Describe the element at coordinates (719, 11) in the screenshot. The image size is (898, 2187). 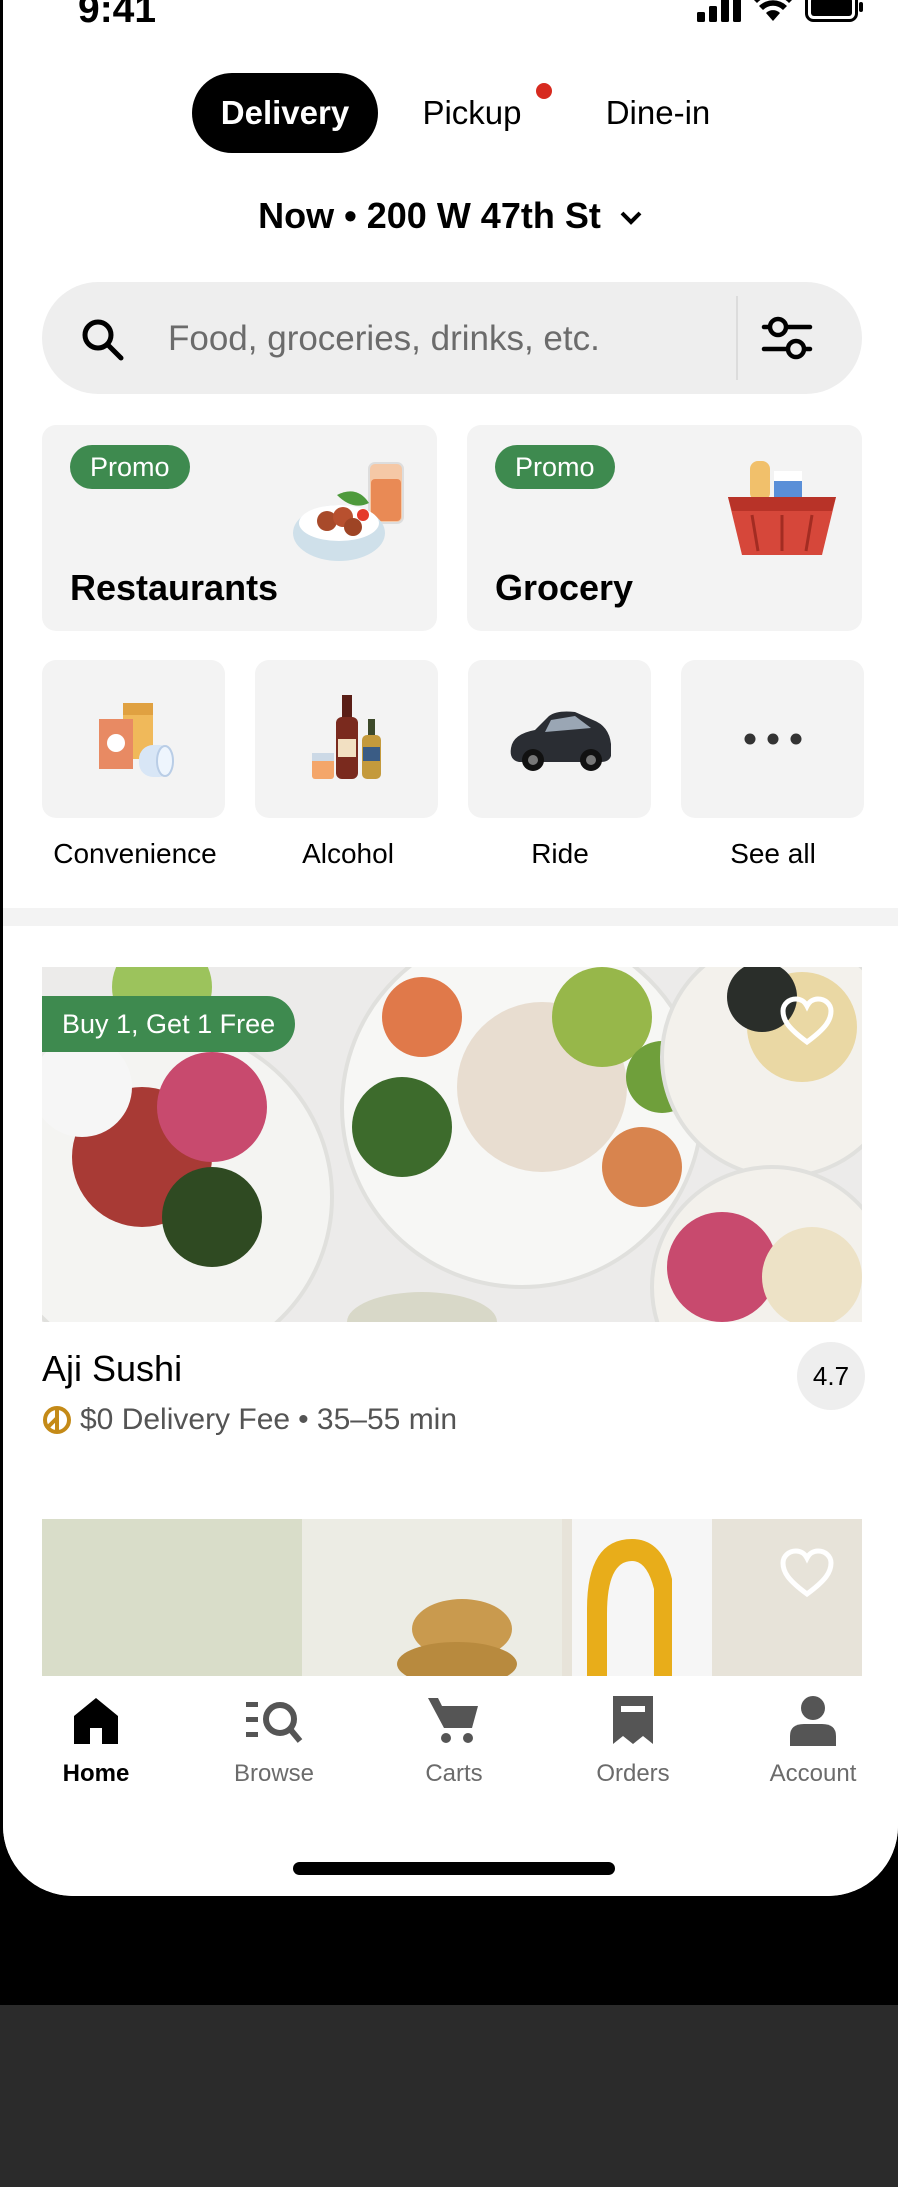
I see `signal-icon` at that location.